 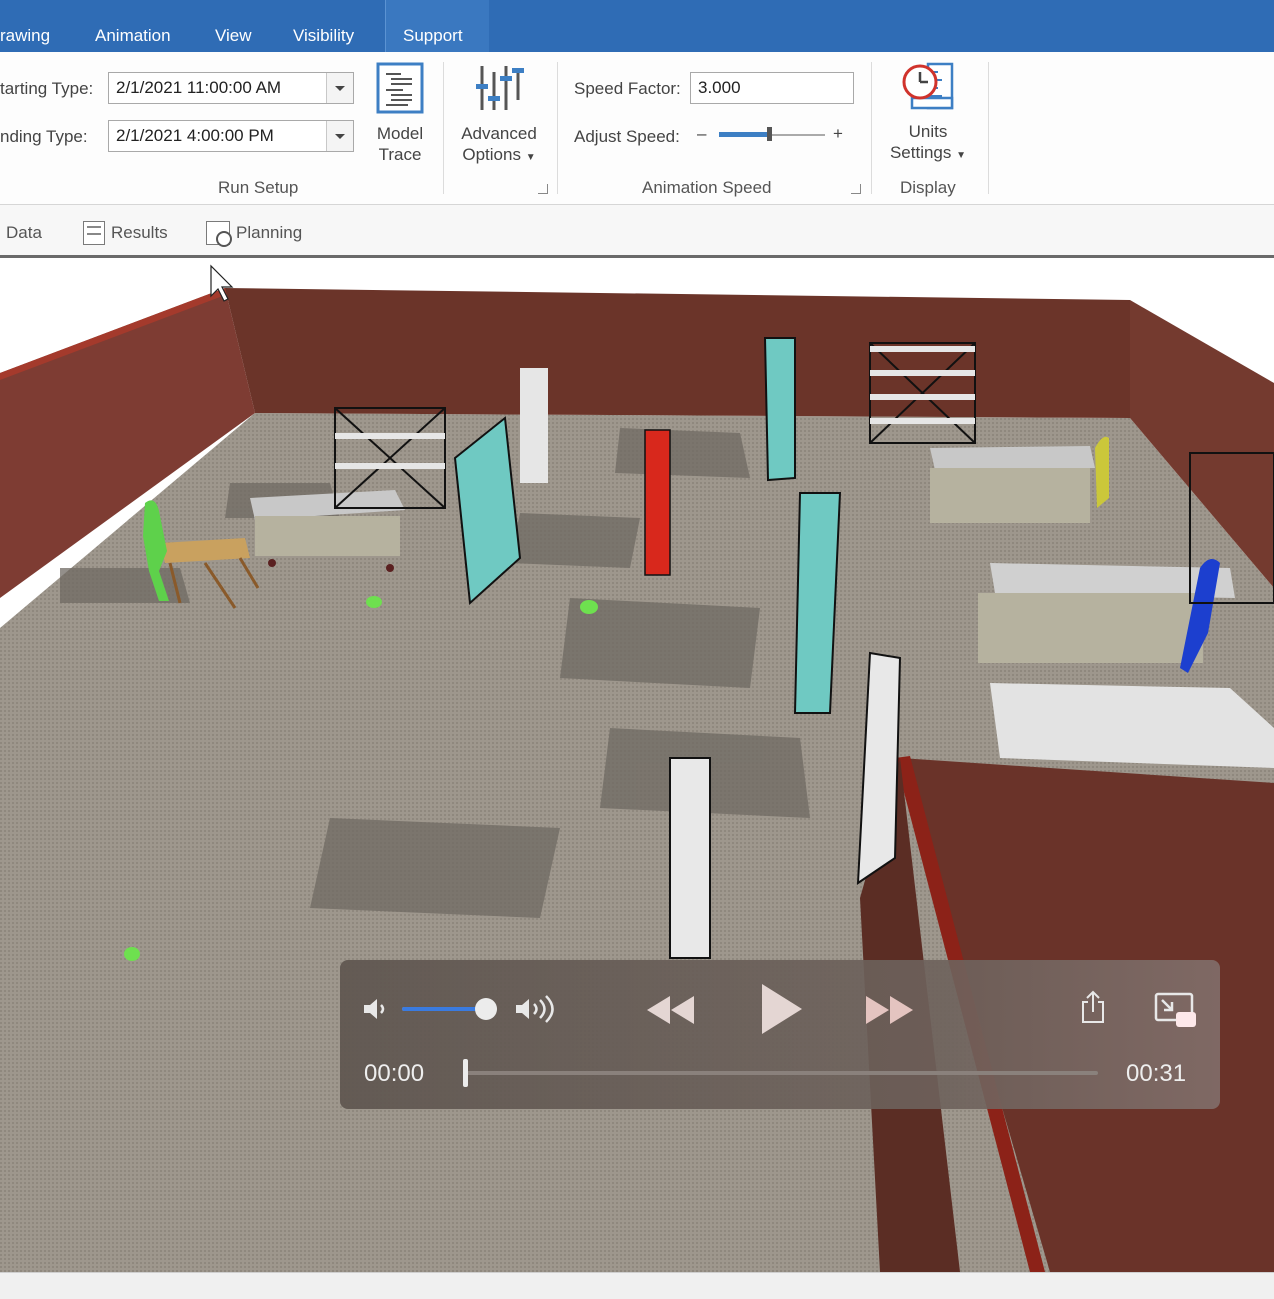 What do you see at coordinates (233, 36) in the screenshot?
I see `tab-view: View` at bounding box center [233, 36].